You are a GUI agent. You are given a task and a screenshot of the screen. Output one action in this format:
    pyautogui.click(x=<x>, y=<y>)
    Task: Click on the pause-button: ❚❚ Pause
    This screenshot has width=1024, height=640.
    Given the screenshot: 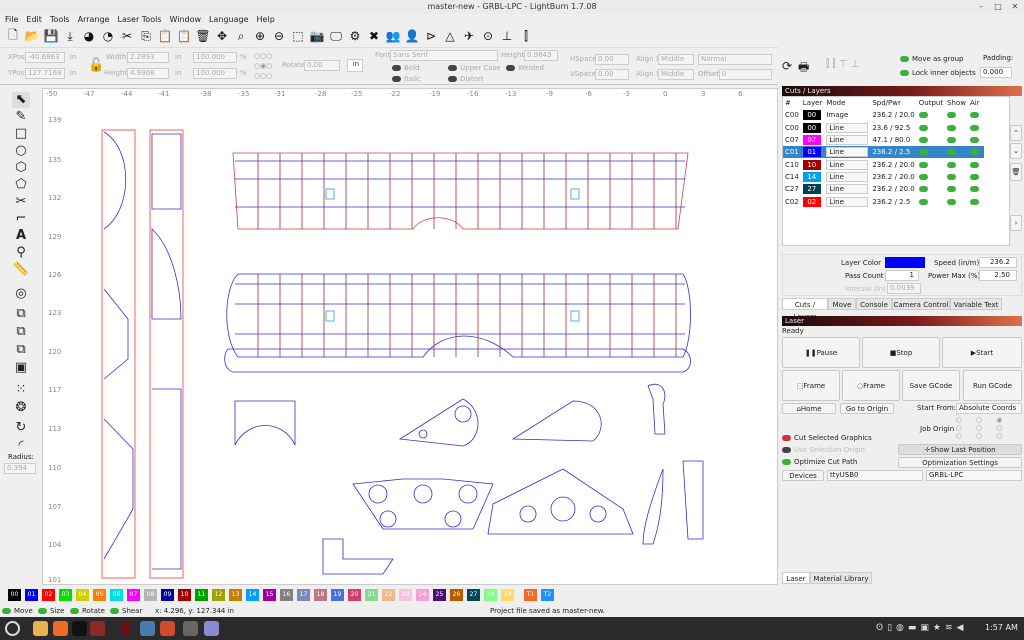 What is the action you would take?
    pyautogui.click(x=821, y=352)
    